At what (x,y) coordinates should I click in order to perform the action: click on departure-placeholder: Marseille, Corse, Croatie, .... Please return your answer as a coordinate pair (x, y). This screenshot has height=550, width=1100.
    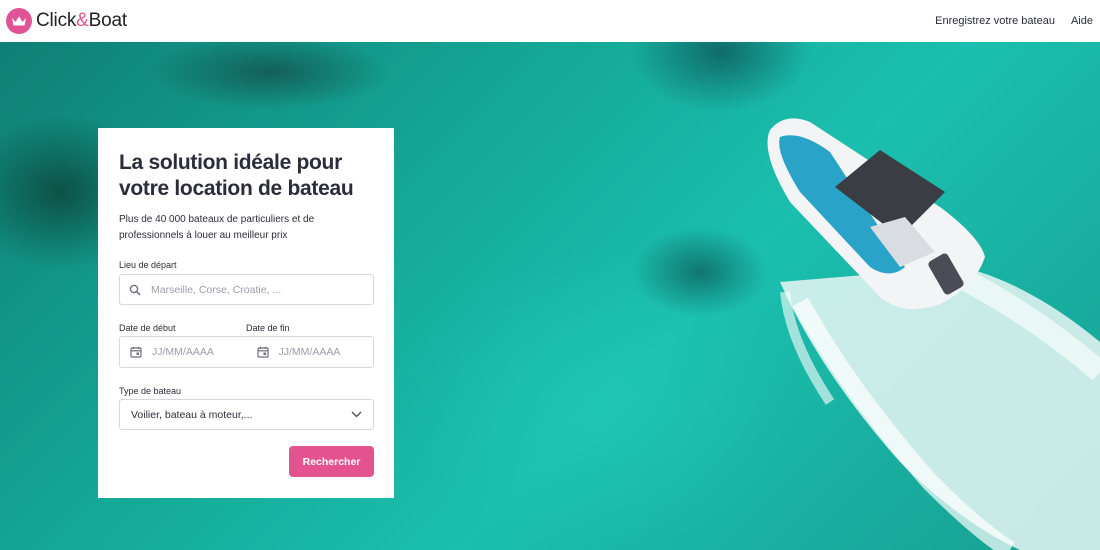
    Looking at the image, I should click on (216, 289).